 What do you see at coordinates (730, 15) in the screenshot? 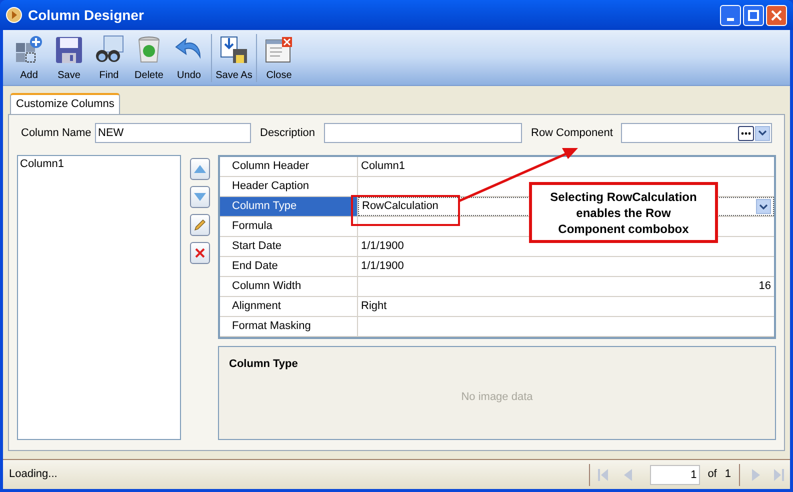
I see `minimize-button` at bounding box center [730, 15].